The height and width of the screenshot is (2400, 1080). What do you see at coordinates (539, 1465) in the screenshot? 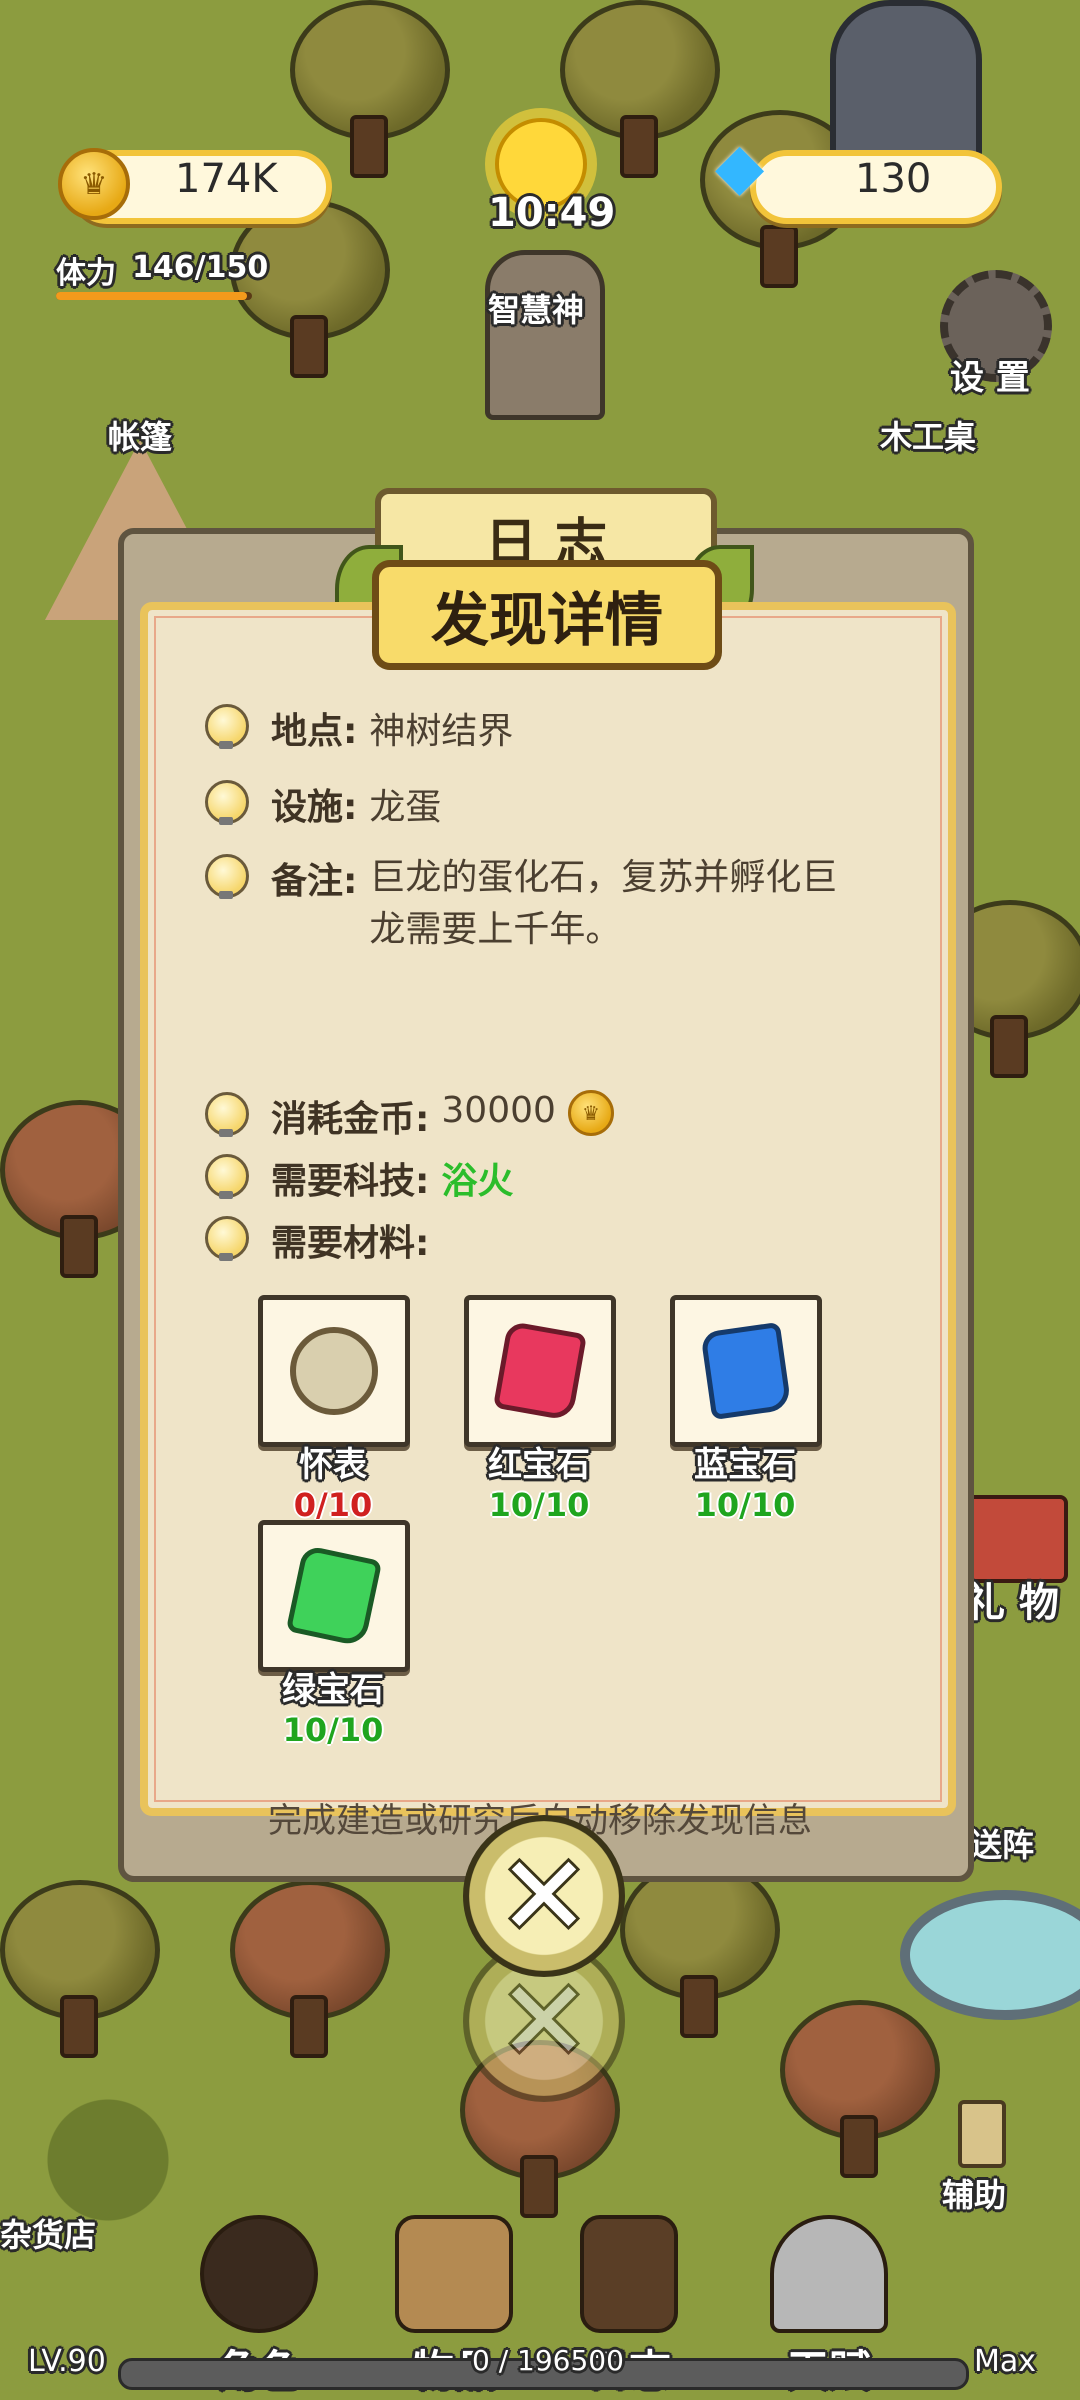
I see `material-name: 红宝石` at bounding box center [539, 1465].